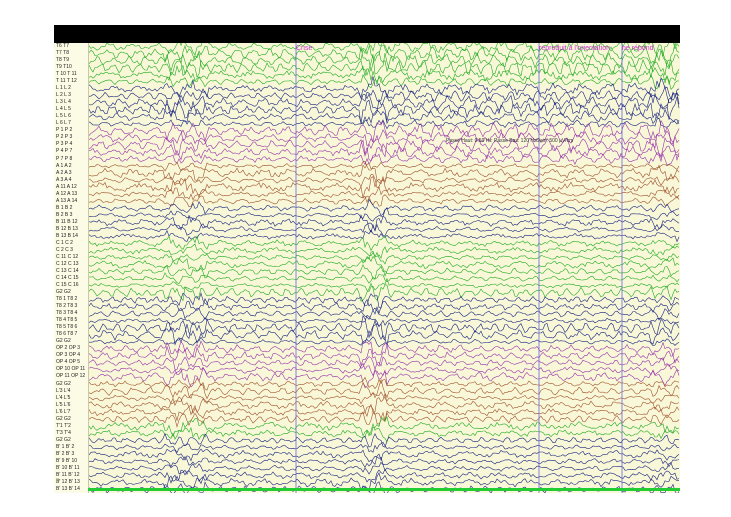  What do you see at coordinates (67, 271) in the screenshot?
I see `channel-label: C 13 C 14` at bounding box center [67, 271].